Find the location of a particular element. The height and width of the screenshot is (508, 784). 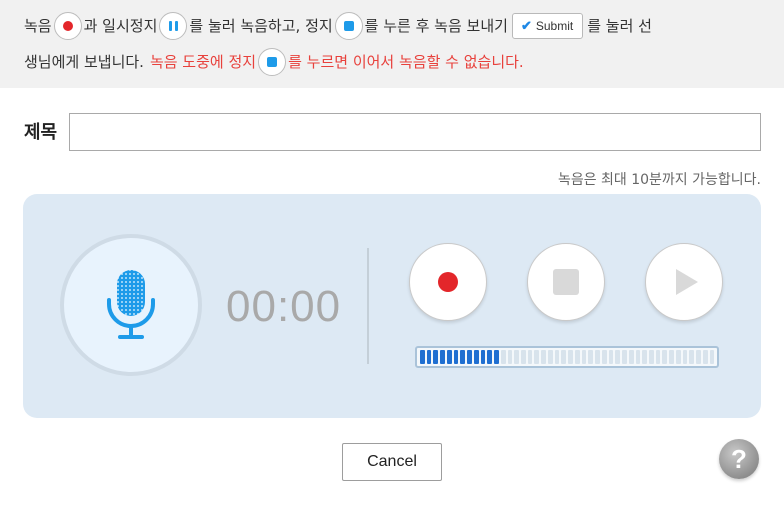

microphone-icon is located at coordinates (131, 304).